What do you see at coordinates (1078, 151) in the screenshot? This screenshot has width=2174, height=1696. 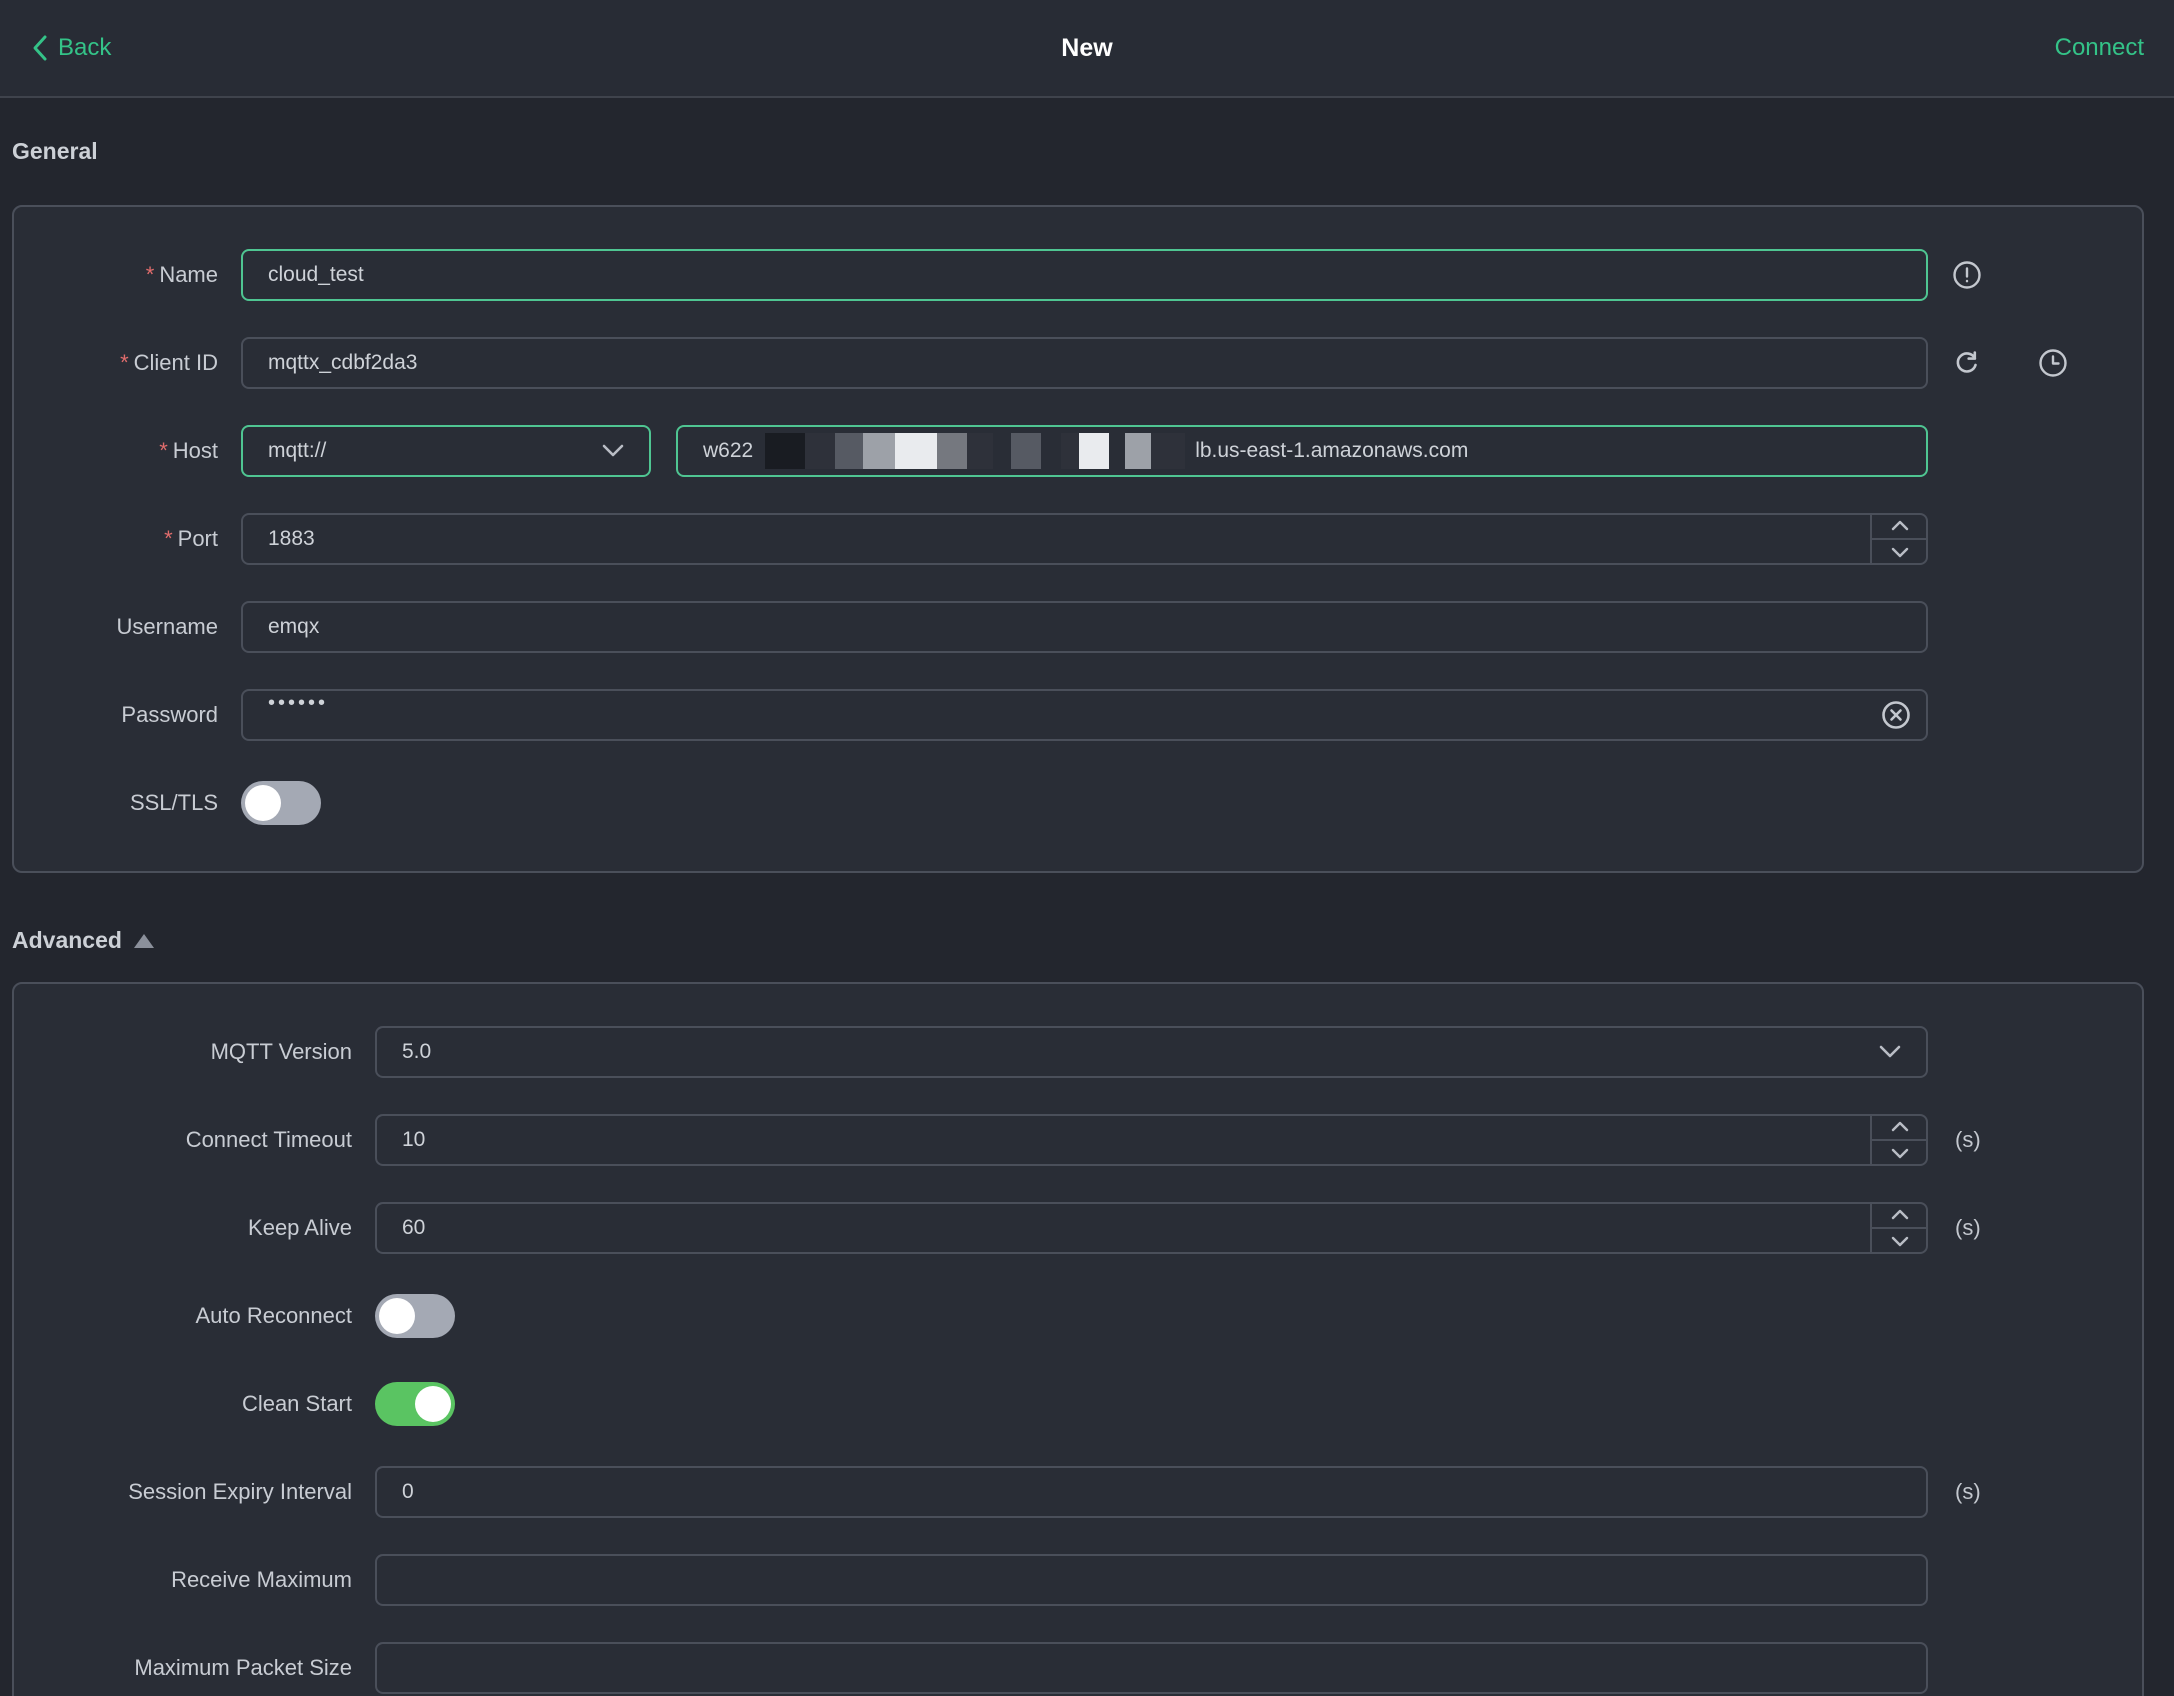 I see `general-section-title: General` at bounding box center [1078, 151].